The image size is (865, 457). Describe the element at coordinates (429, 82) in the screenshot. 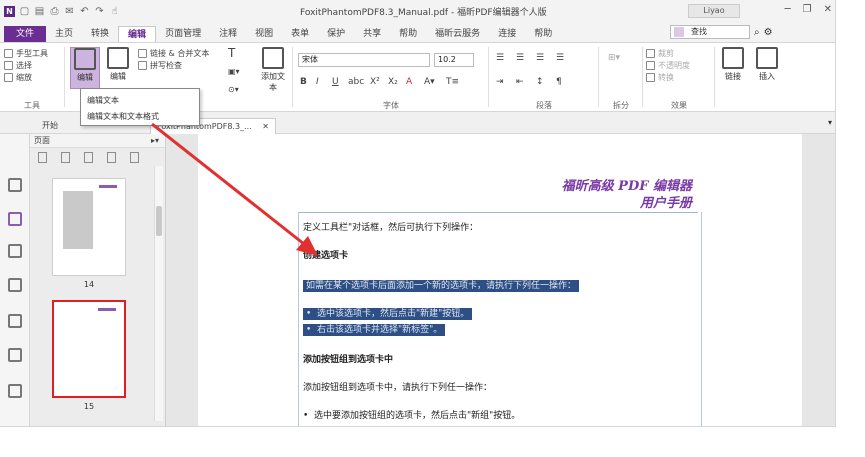

I see `highlight-icon: A▾` at that location.